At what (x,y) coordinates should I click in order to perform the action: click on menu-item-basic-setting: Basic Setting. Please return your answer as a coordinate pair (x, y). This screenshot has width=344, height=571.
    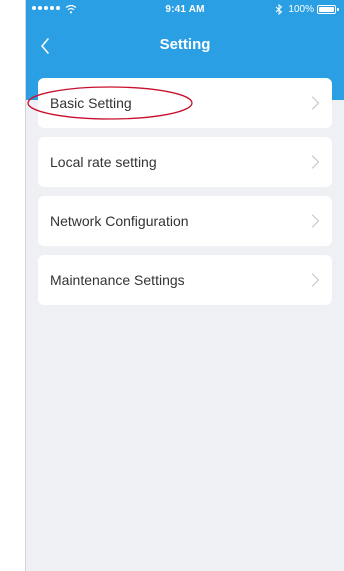
    Looking at the image, I should click on (179, 103).